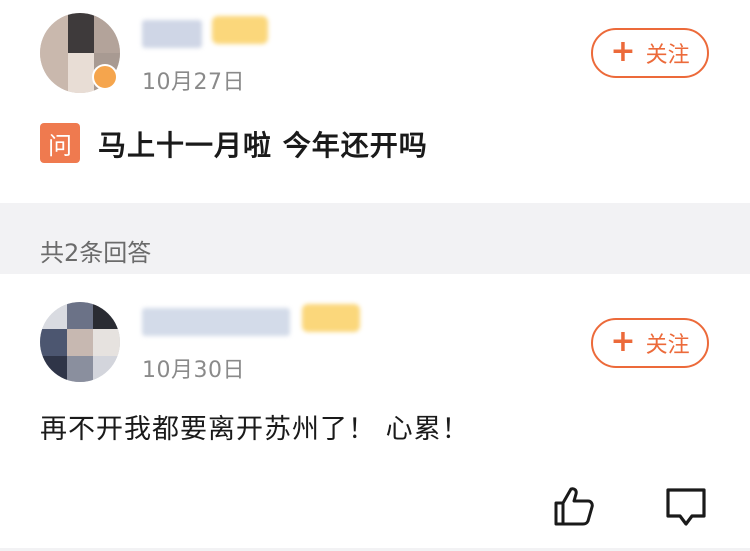 Image resolution: width=750 pixels, height=551 pixels. Describe the element at coordinates (574, 506) in the screenshot. I see `thumbs-up-icon` at that location.